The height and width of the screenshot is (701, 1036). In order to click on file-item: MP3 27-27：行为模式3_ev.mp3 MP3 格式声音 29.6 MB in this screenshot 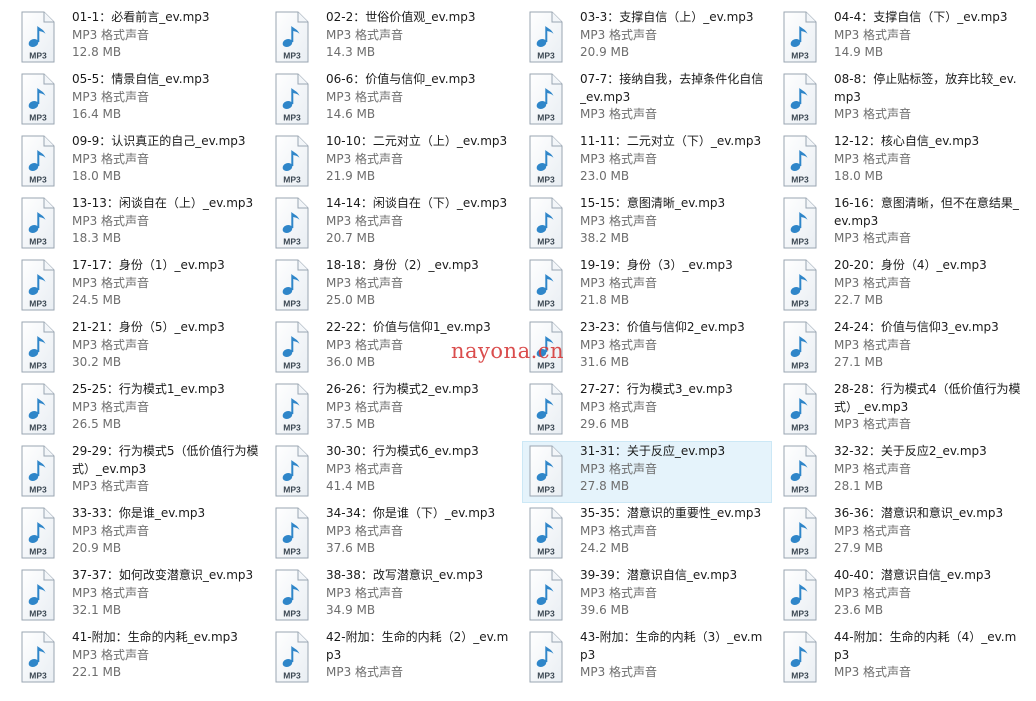, I will do `click(647, 410)`.